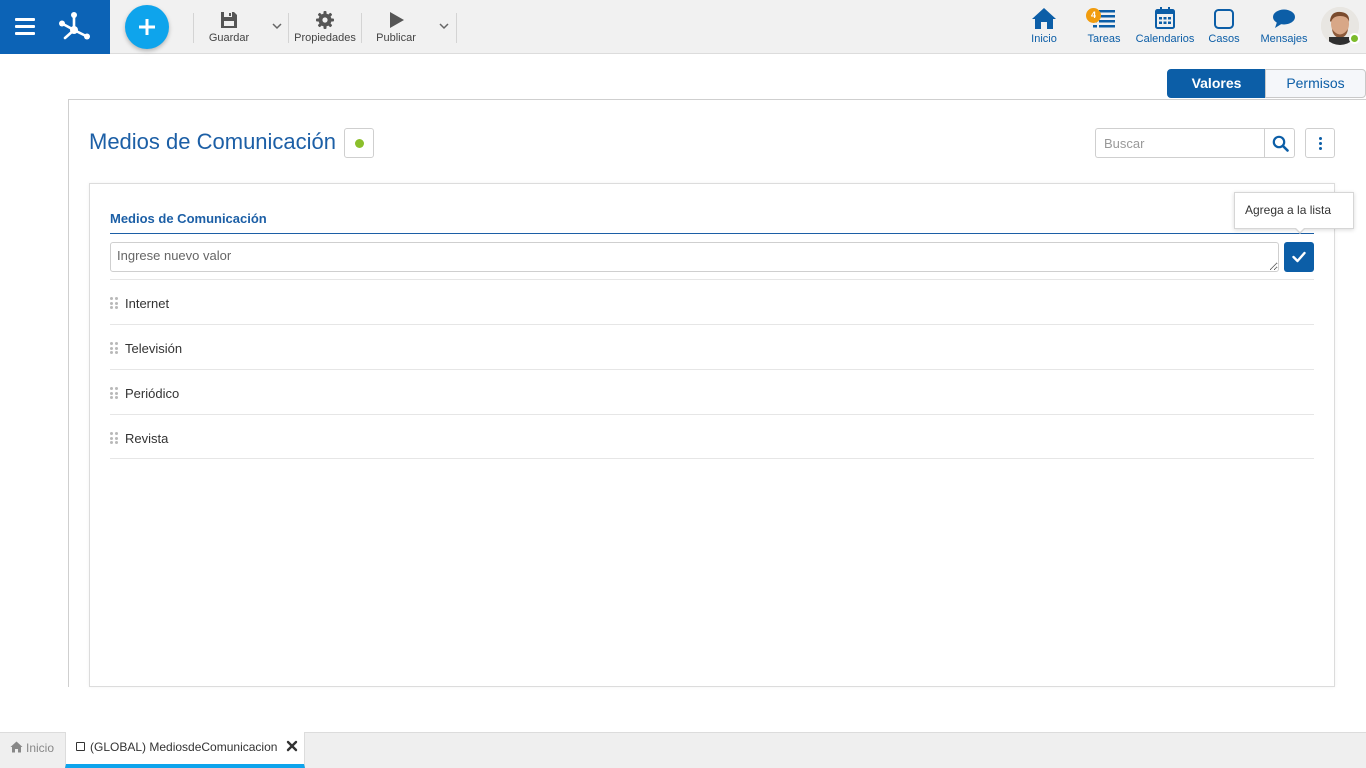  I want to click on check-icon, so click(1299, 257).